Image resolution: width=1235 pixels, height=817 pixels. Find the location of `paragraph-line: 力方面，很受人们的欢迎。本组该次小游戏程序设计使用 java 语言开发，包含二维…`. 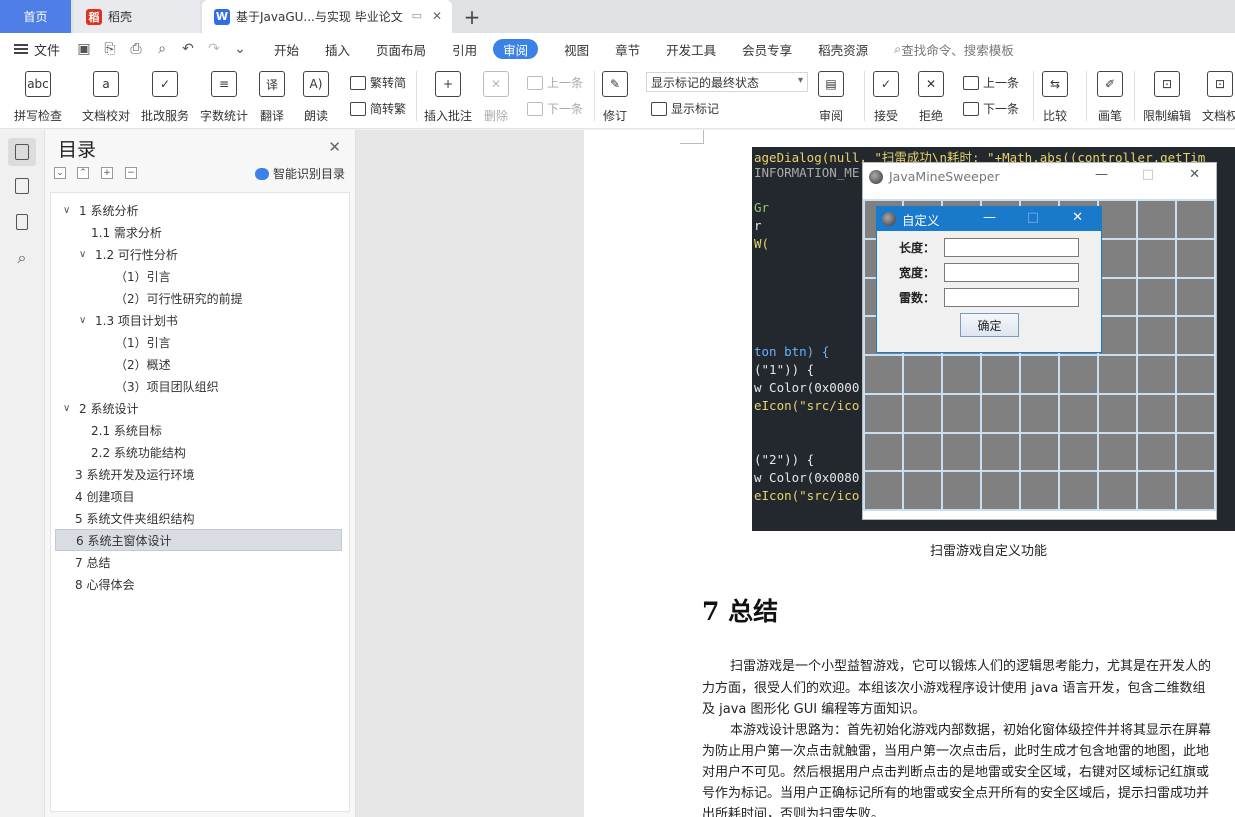

paragraph-line: 力方面，很受人们的欢迎。本组该次小游戏程序设计使用 java 语言开发，包含二维… is located at coordinates (954, 688).